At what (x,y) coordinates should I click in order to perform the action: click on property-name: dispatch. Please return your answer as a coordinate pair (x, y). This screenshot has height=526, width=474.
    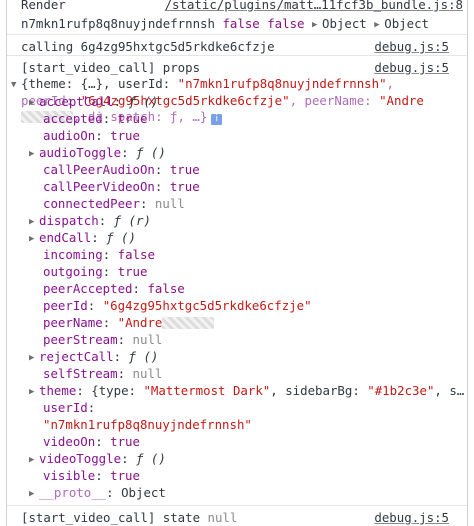
    Looking at the image, I should click on (69, 220).